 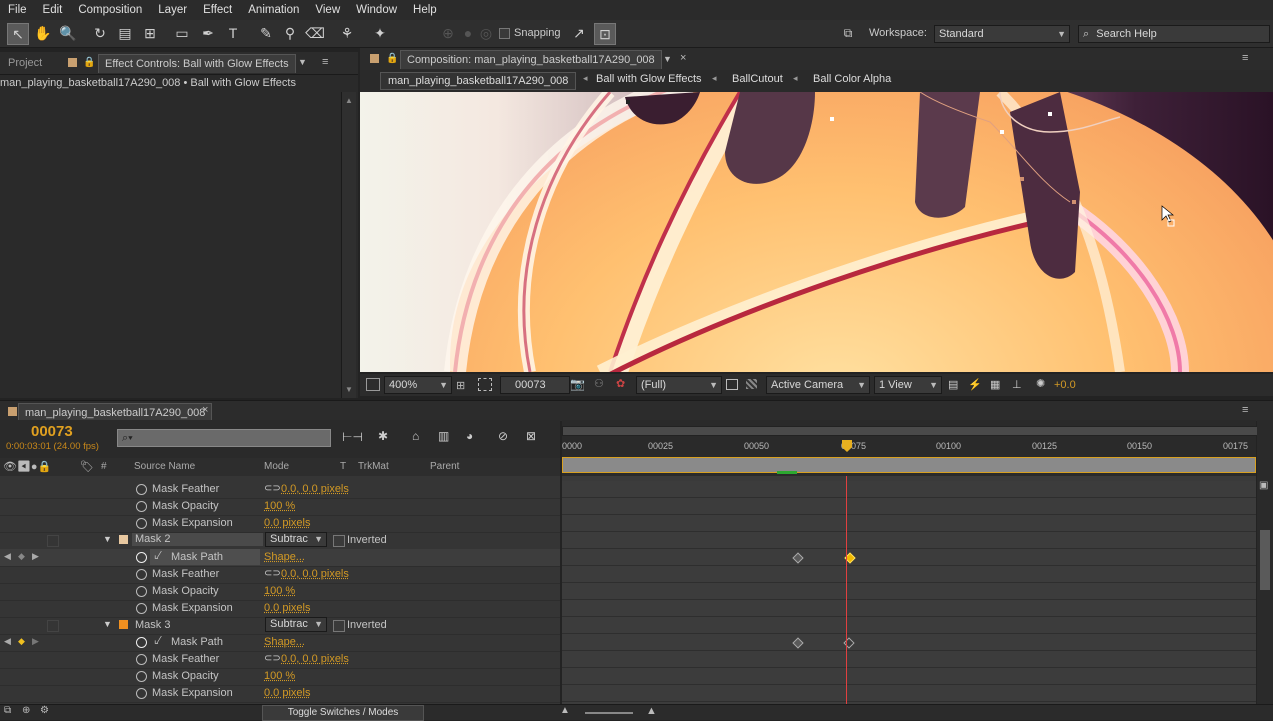 What do you see at coordinates (53, 10) in the screenshot?
I see `menu-edit: Edit` at bounding box center [53, 10].